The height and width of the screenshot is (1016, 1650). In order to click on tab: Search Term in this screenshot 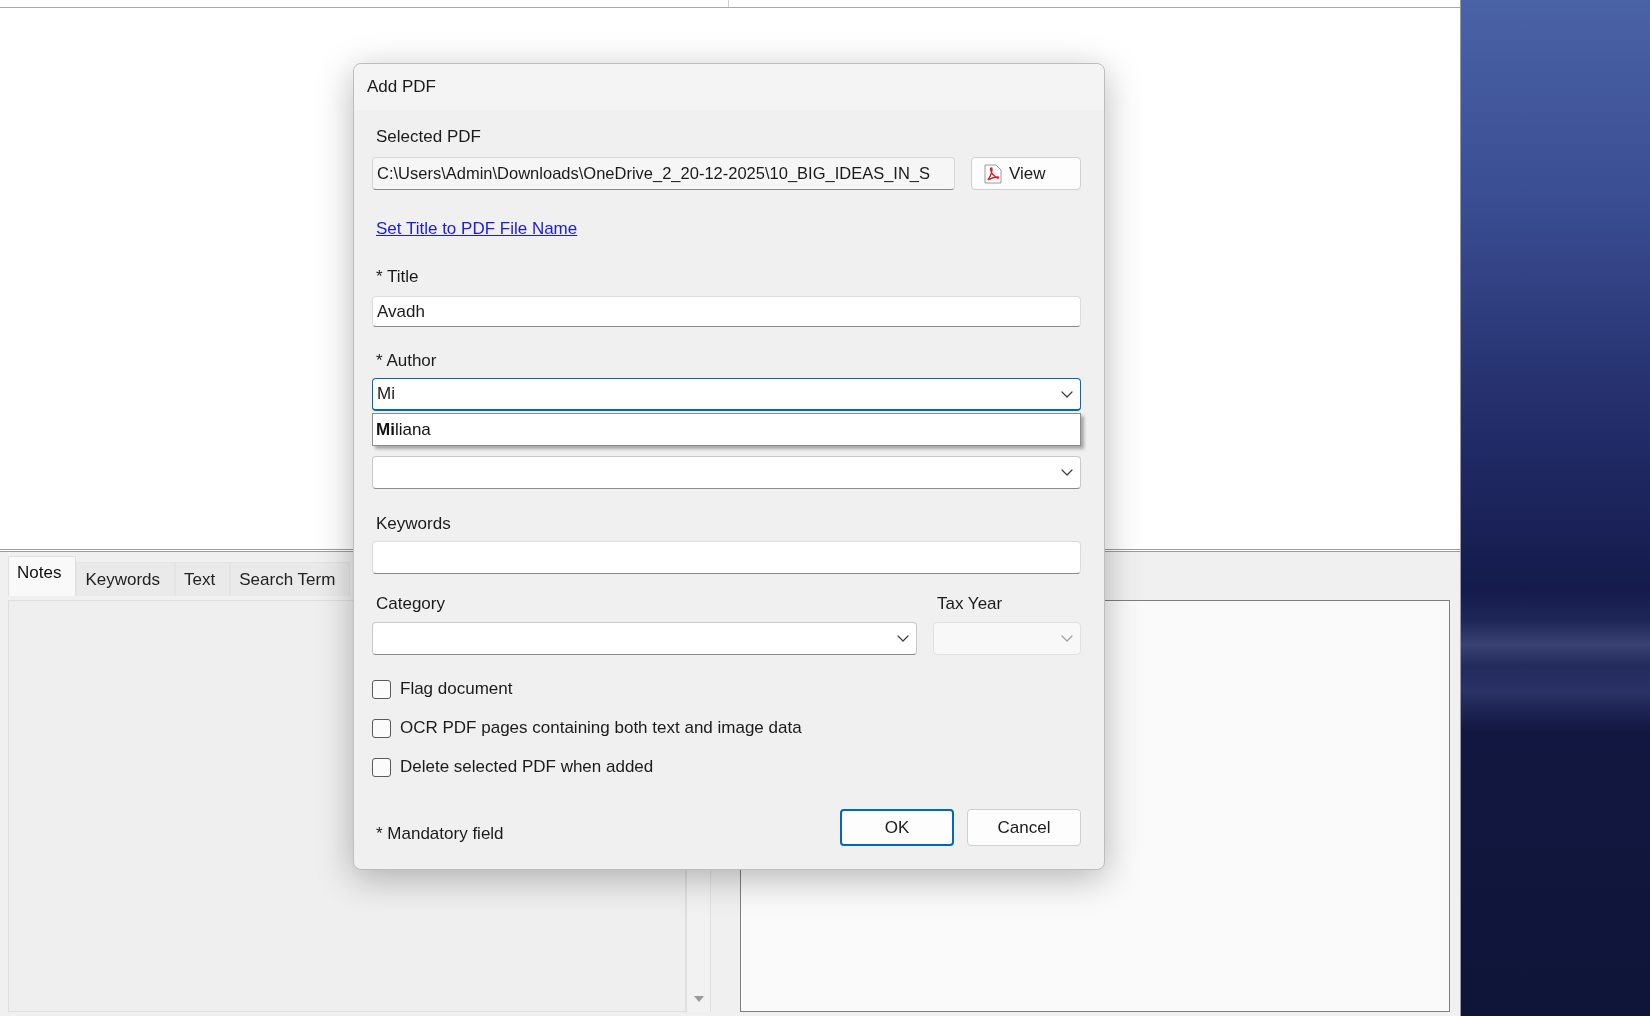, I will do `click(290, 579)`.